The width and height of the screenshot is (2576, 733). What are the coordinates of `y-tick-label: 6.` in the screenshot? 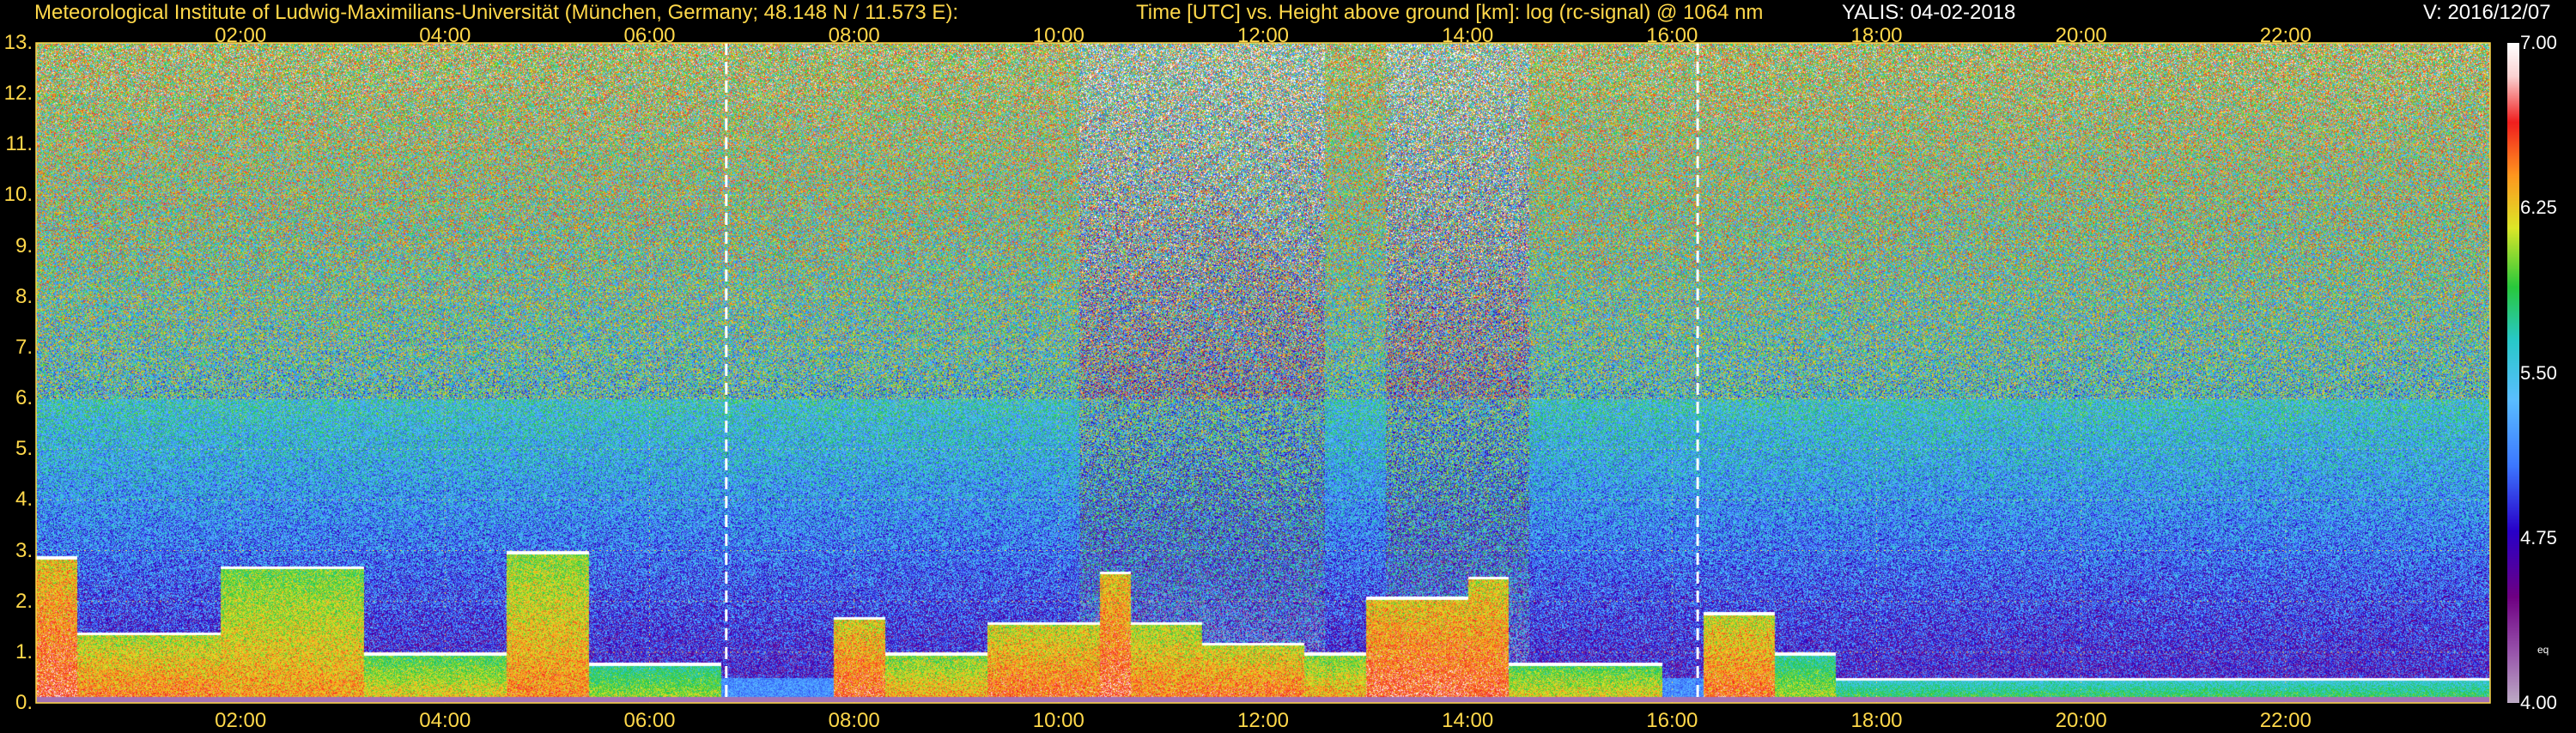 It's located at (24, 398).